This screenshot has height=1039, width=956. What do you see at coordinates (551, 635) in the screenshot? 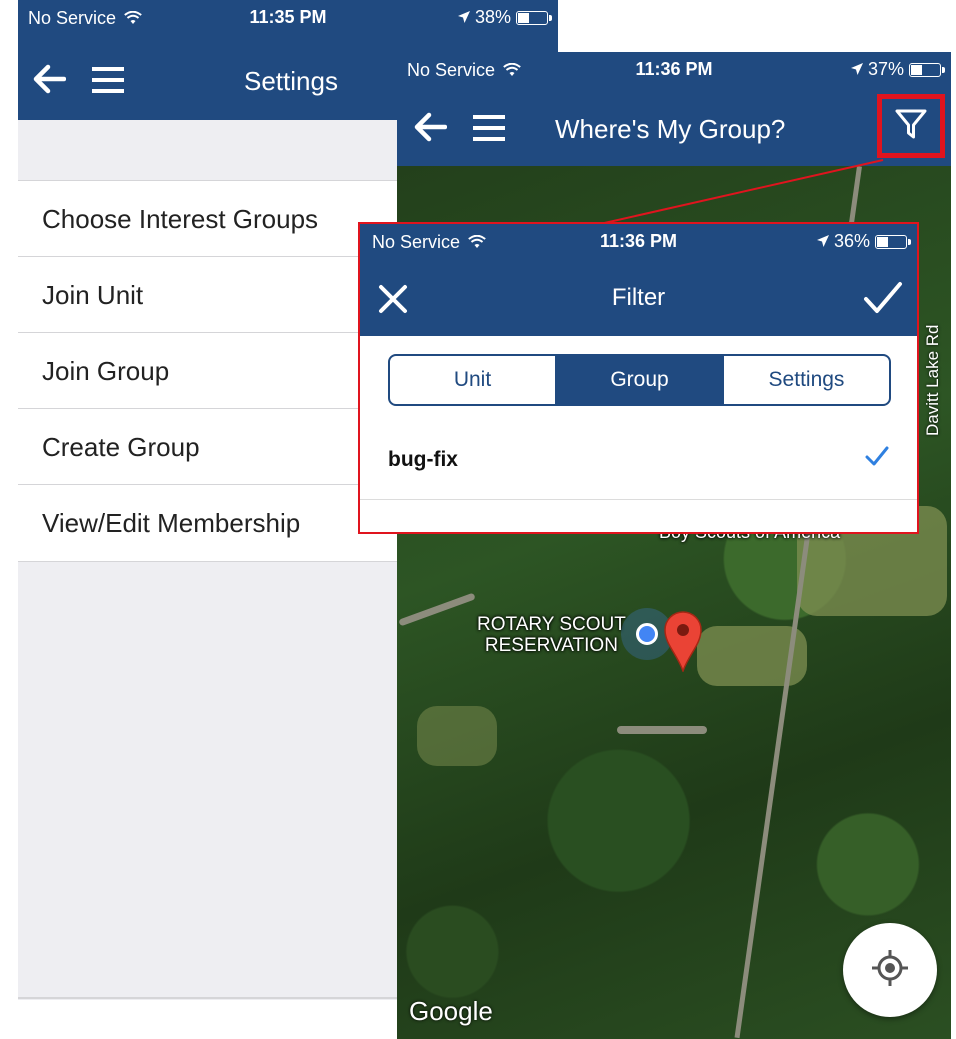
I see `reservation-label: ROTARY SCOUT RESERVATION` at bounding box center [551, 635].